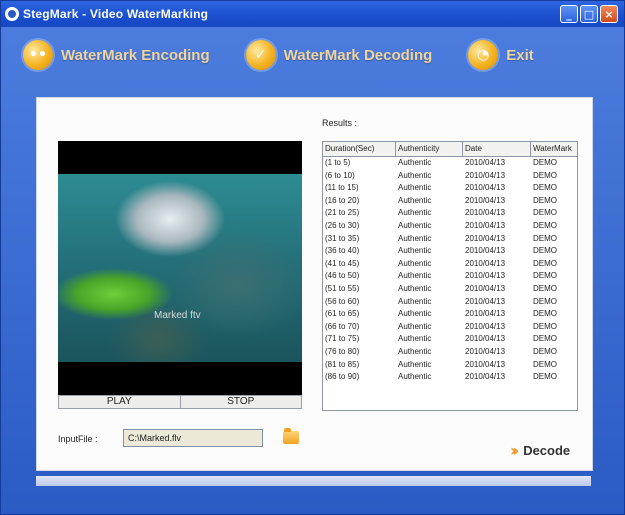 This screenshot has height=515, width=625. What do you see at coordinates (554, 149) in the screenshot?
I see `column-header-watermark: WaterMark` at bounding box center [554, 149].